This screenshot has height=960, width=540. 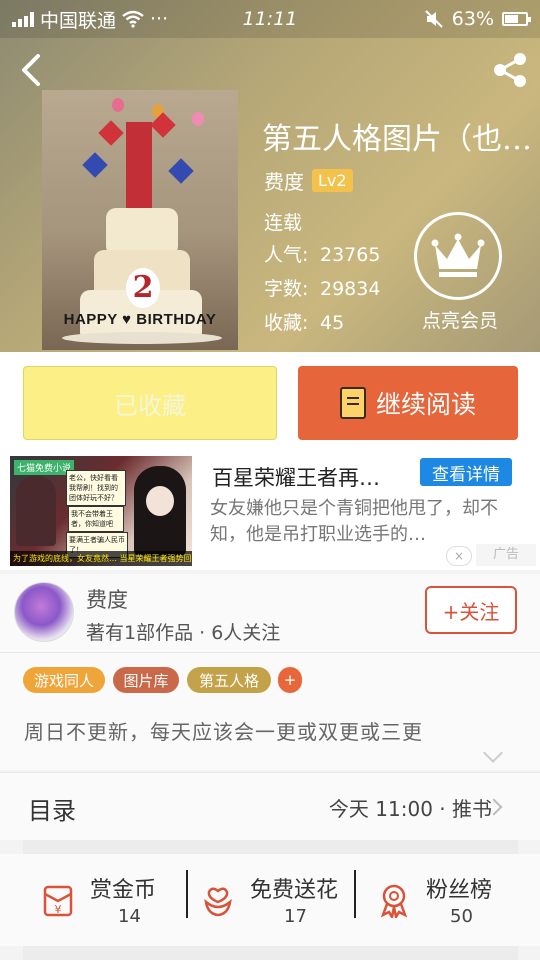 I want to click on cover-number: 2, so click(x=143, y=288).